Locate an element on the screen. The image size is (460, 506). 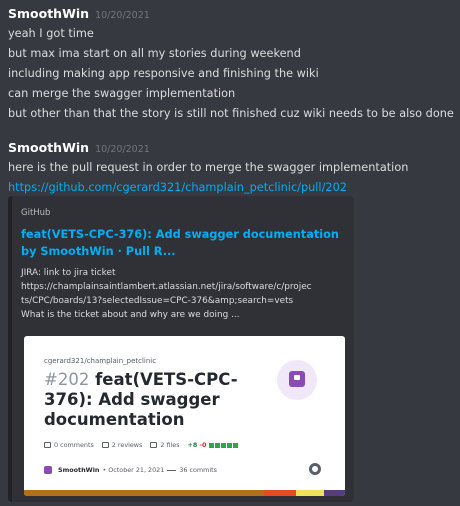
author-avatar is located at coordinates (48, 470).